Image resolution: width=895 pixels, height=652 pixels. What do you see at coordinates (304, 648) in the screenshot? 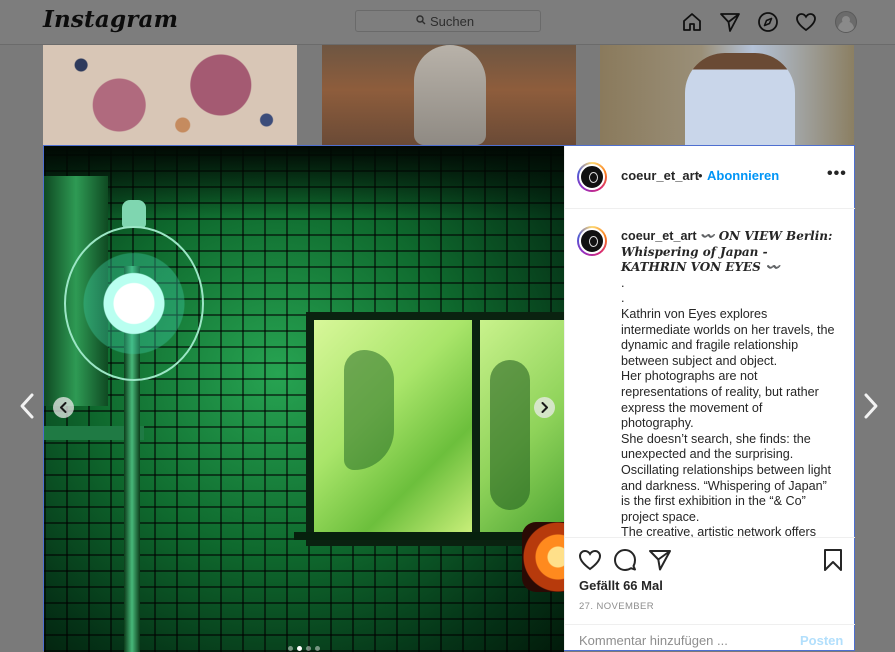
I see `carousel-indicator` at bounding box center [304, 648].